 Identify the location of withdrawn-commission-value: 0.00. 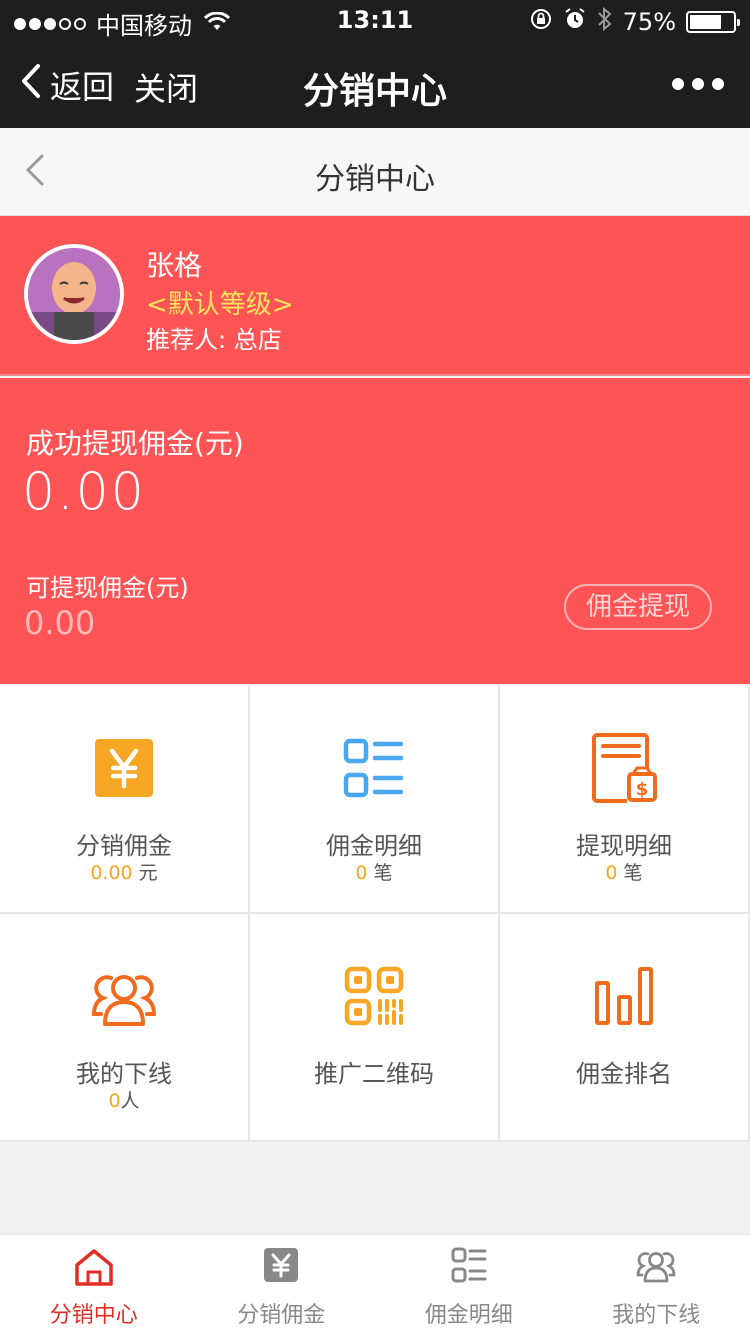
(84, 492).